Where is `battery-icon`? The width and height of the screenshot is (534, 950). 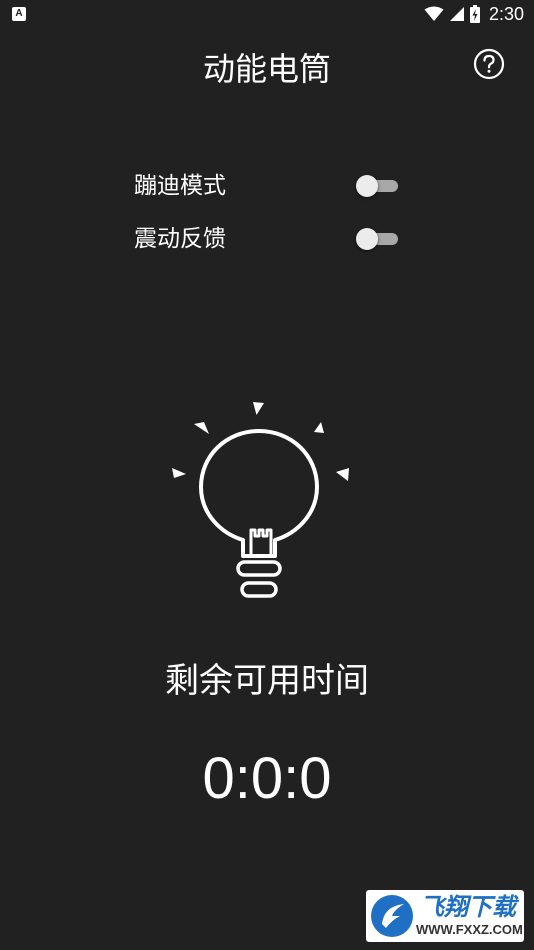
battery-icon is located at coordinates (474, 14).